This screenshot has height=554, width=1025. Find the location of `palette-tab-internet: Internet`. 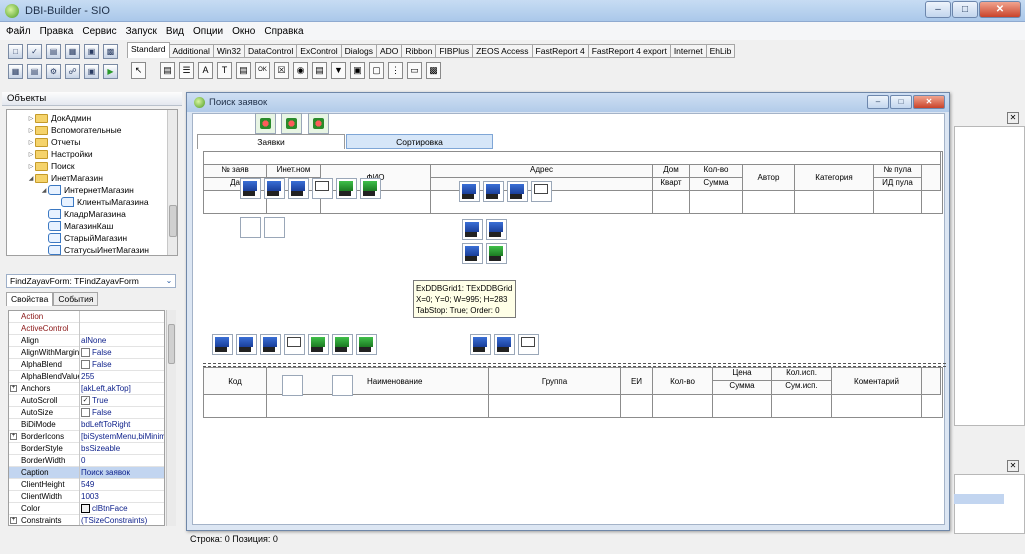

palette-tab-internet: Internet is located at coordinates (688, 51).